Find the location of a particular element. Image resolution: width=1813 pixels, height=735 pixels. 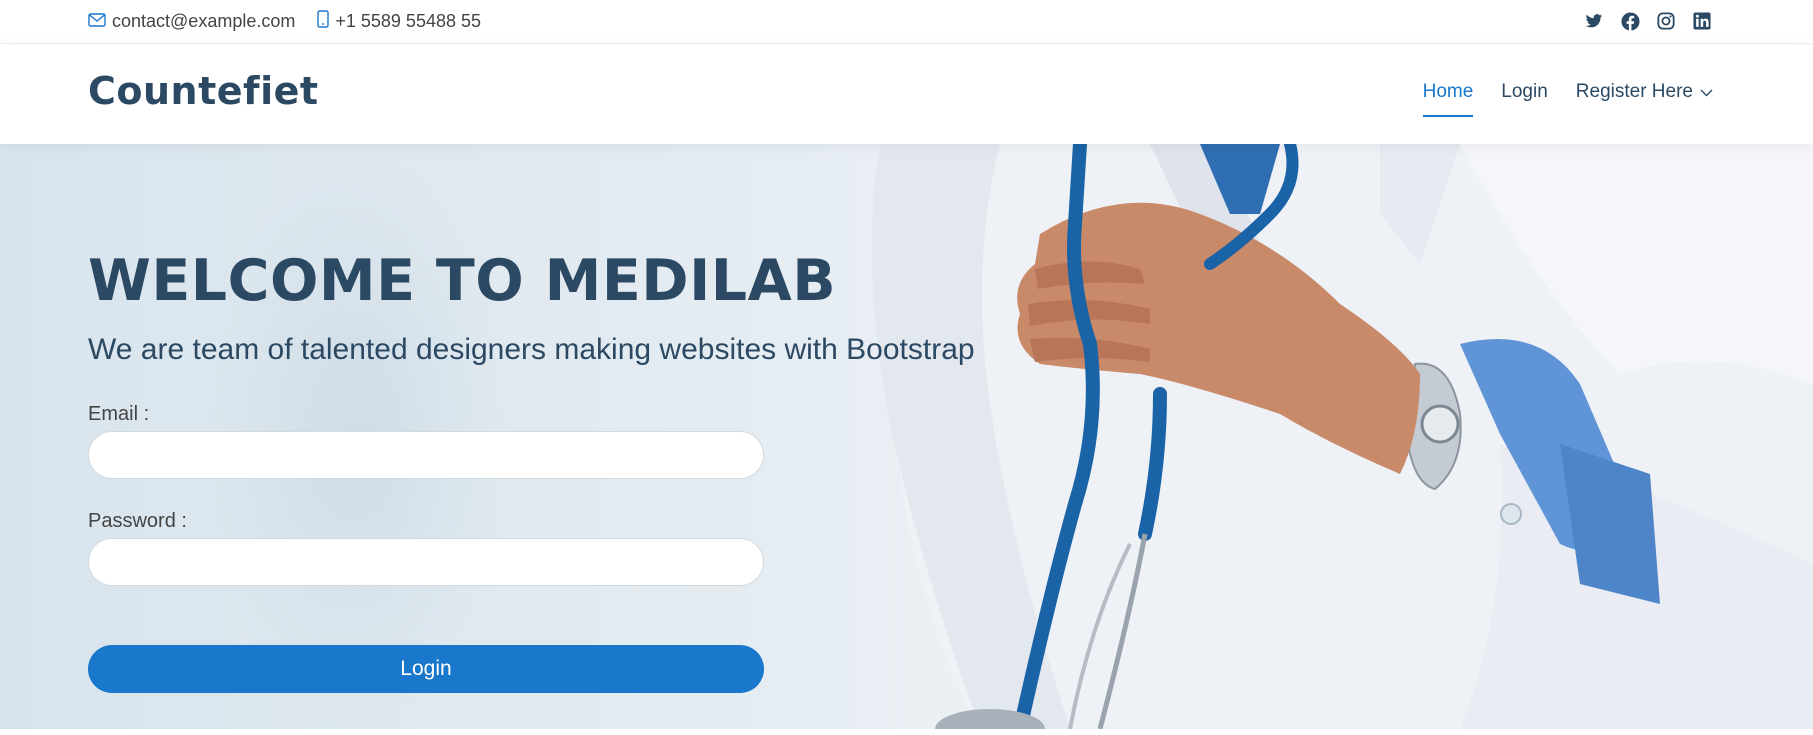

nav-login-label: Login is located at coordinates (1524, 91).